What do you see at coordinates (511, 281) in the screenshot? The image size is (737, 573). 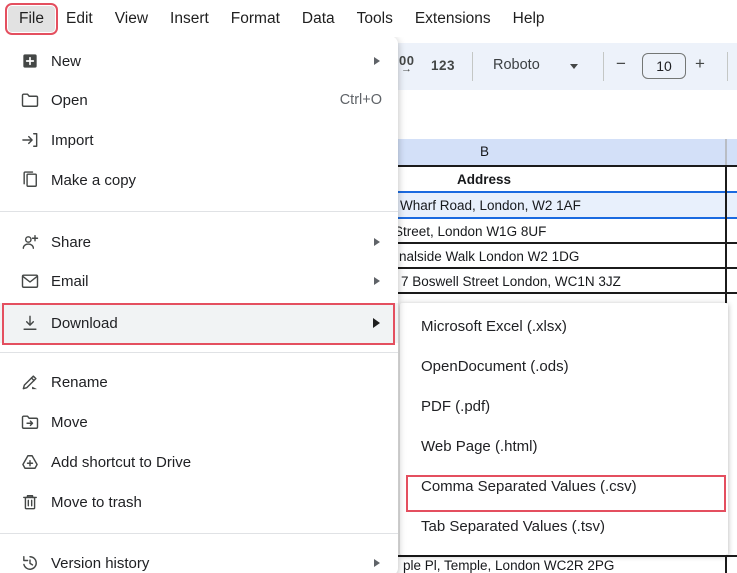 I see `cell-row: 7 Boswell Street London, WC1N 3JZ` at bounding box center [511, 281].